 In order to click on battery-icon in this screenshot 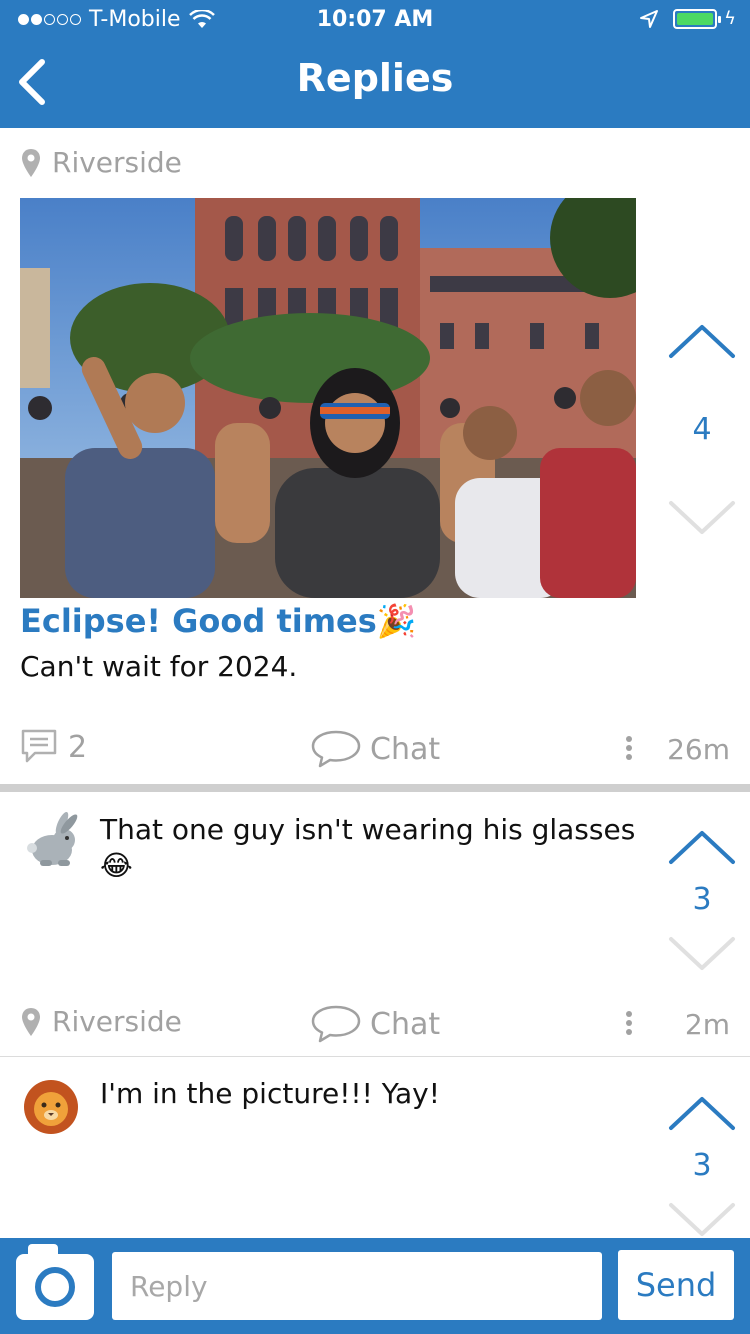, I will do `click(697, 18)`.